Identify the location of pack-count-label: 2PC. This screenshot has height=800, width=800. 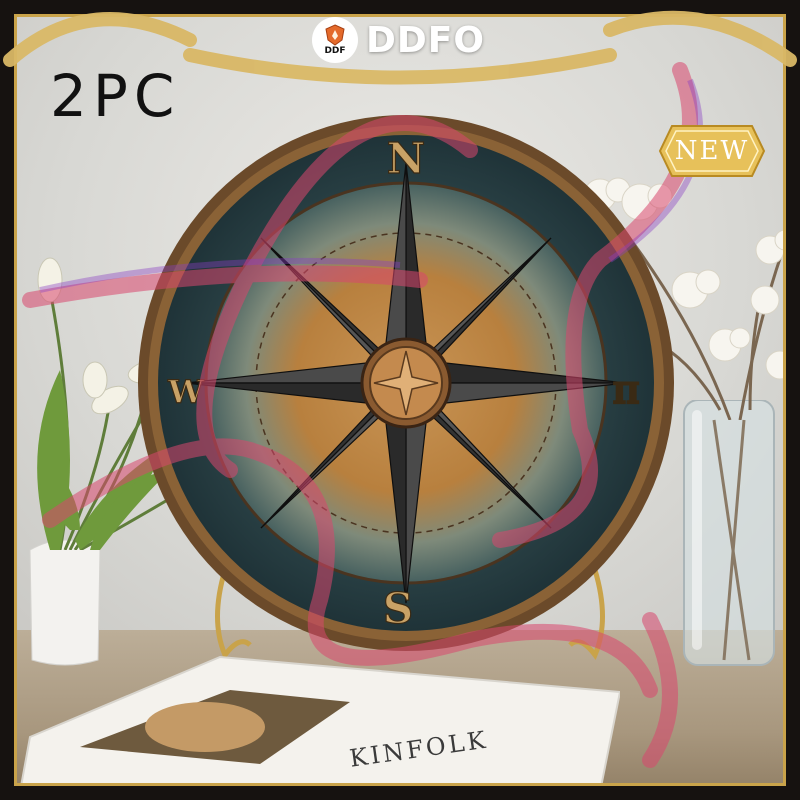
(115, 96).